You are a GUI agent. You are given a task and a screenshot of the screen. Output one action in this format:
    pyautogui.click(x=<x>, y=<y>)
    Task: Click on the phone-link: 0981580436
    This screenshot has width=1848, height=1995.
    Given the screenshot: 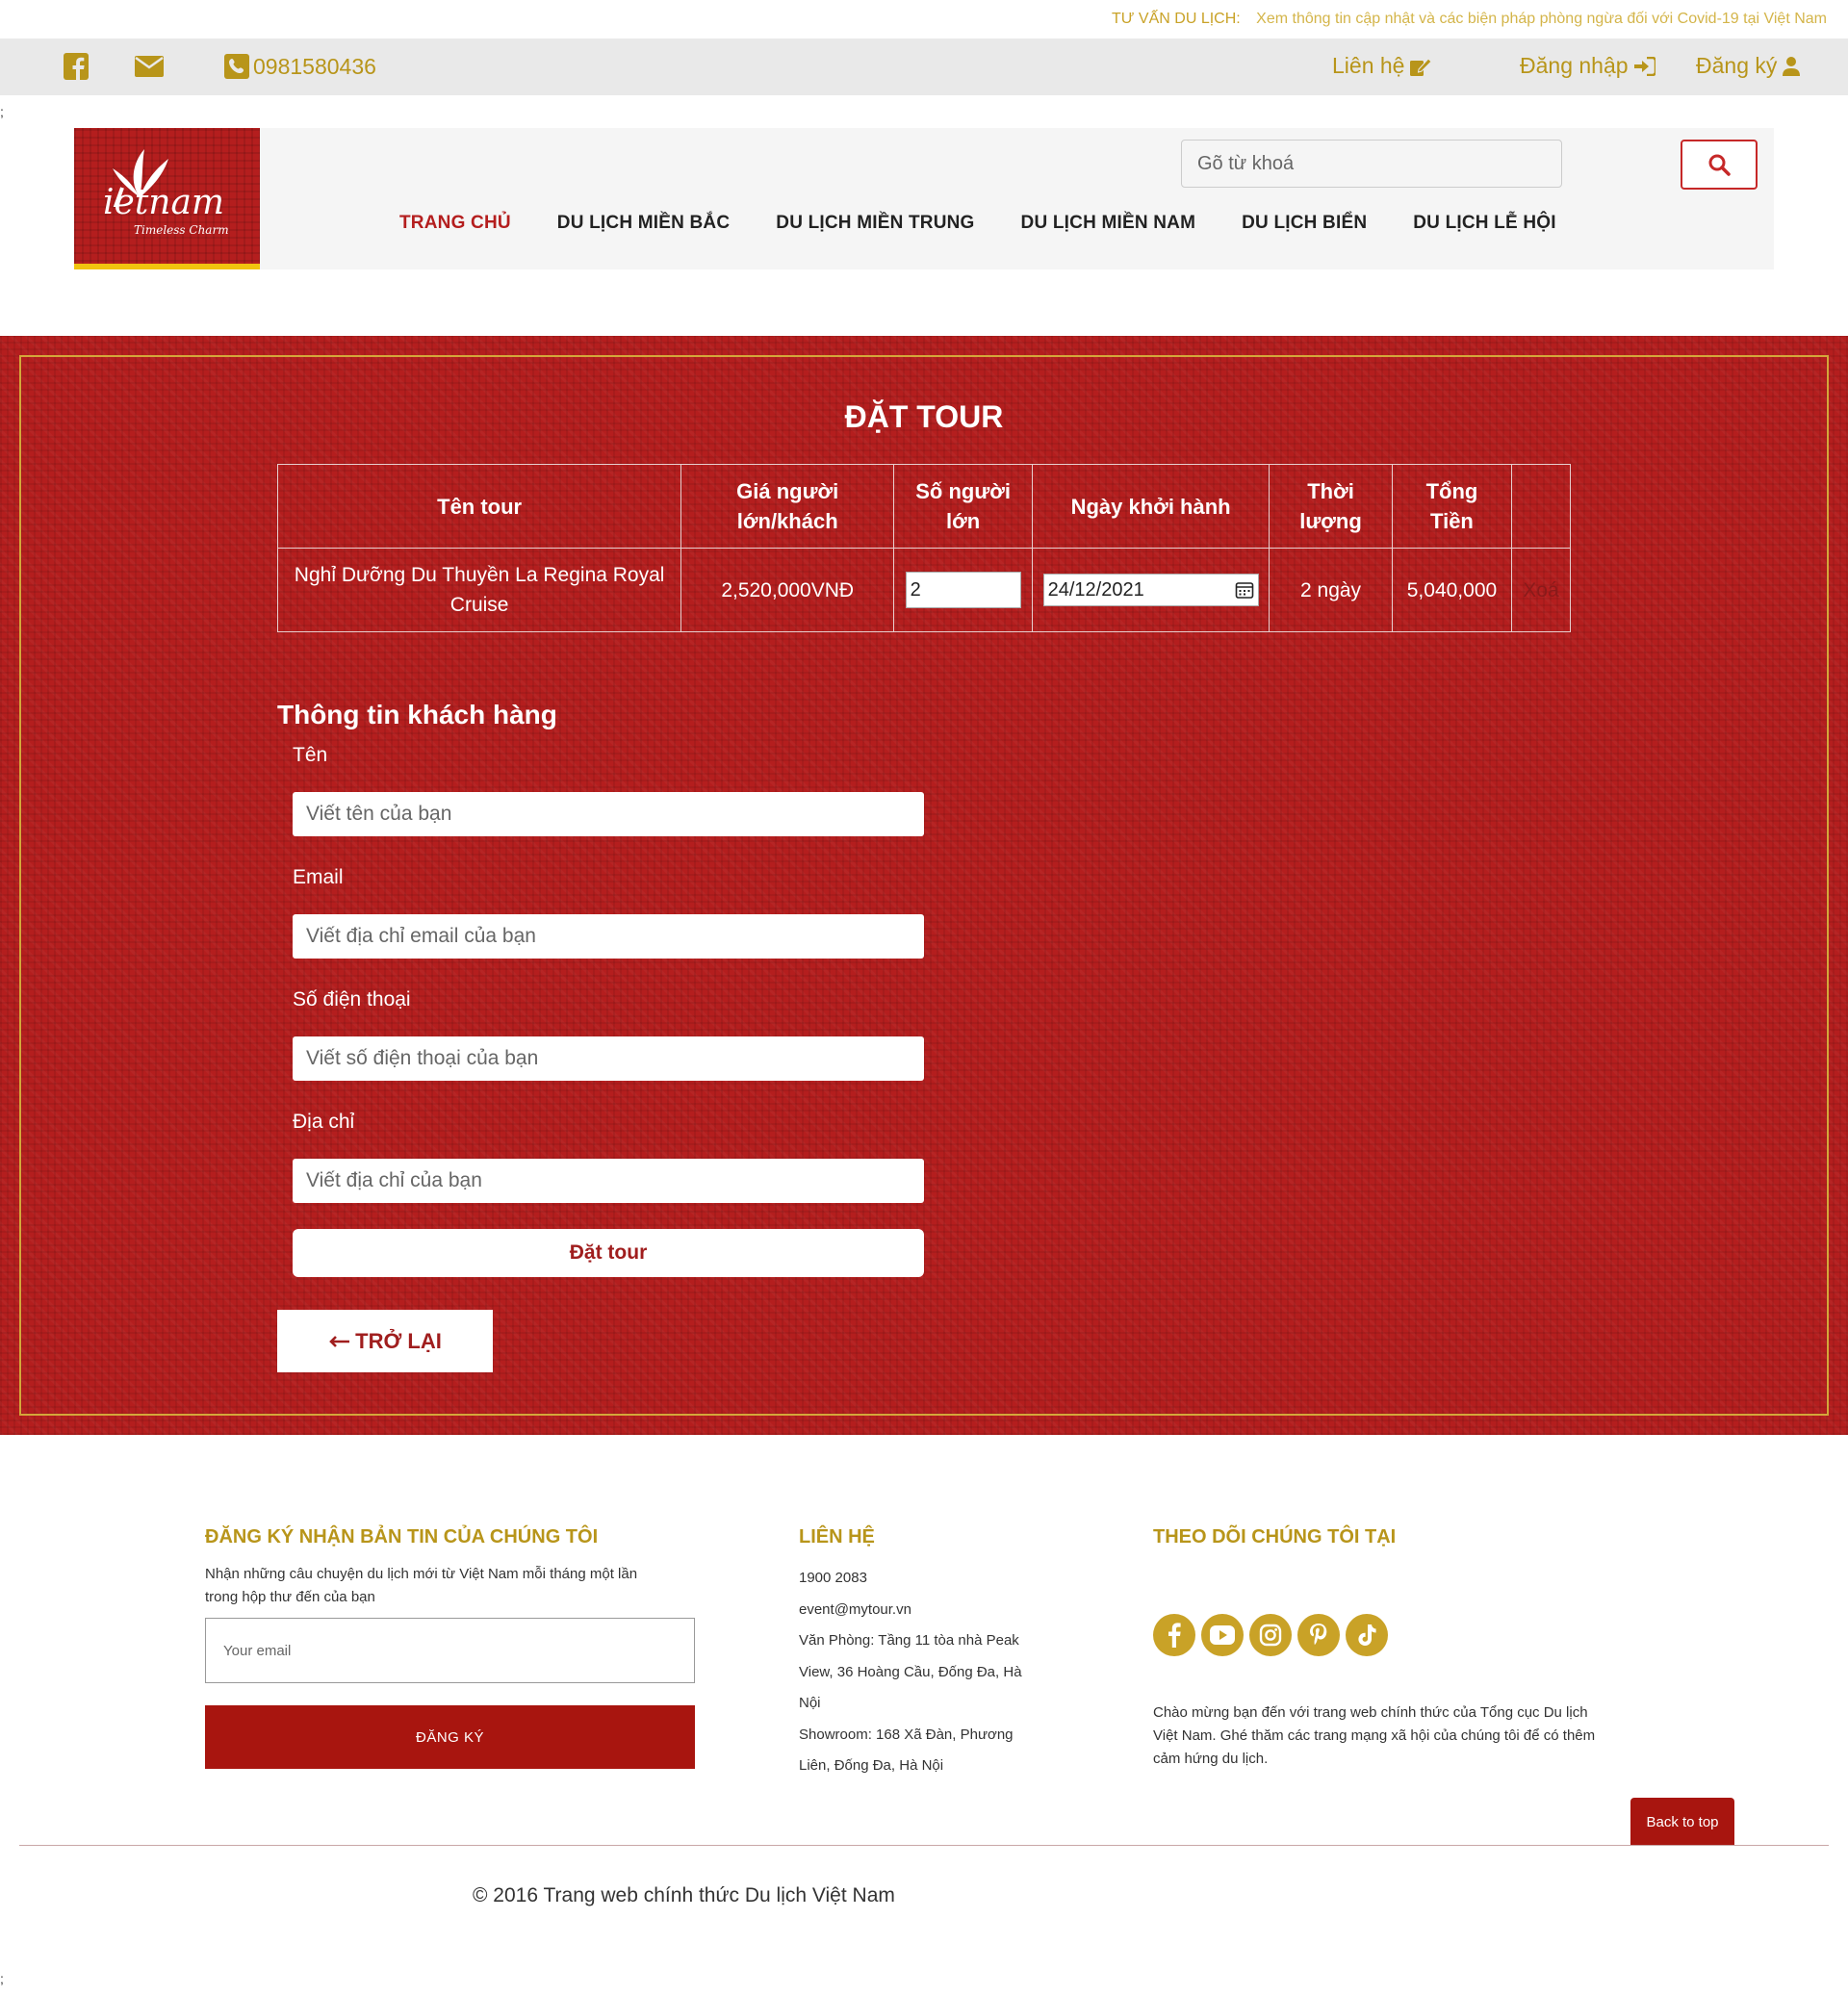 What is the action you would take?
    pyautogui.click(x=300, y=66)
    